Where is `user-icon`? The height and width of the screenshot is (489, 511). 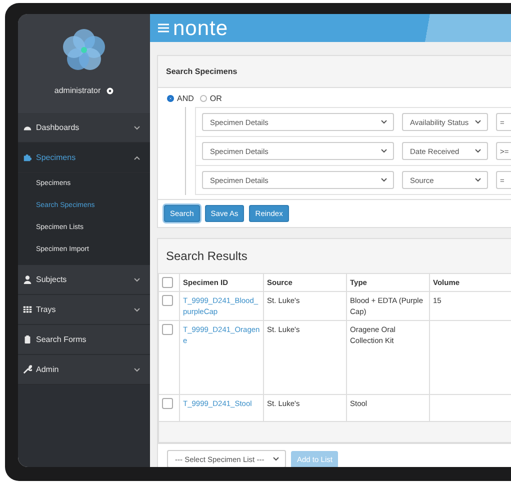
user-icon is located at coordinates (27, 279).